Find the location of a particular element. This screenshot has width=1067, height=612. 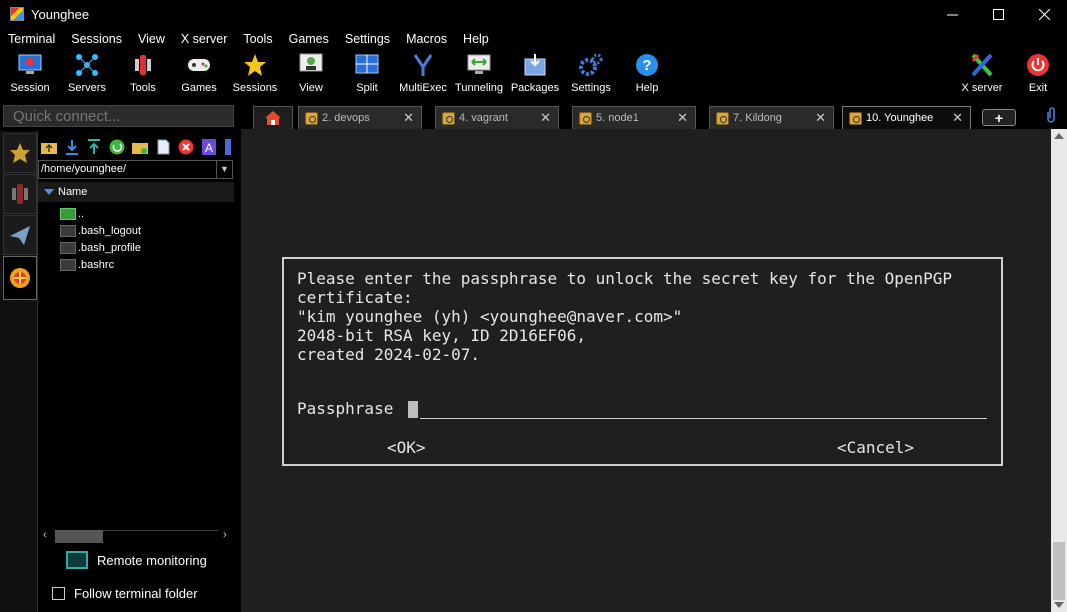

file-icon is located at coordinates (68, 230).